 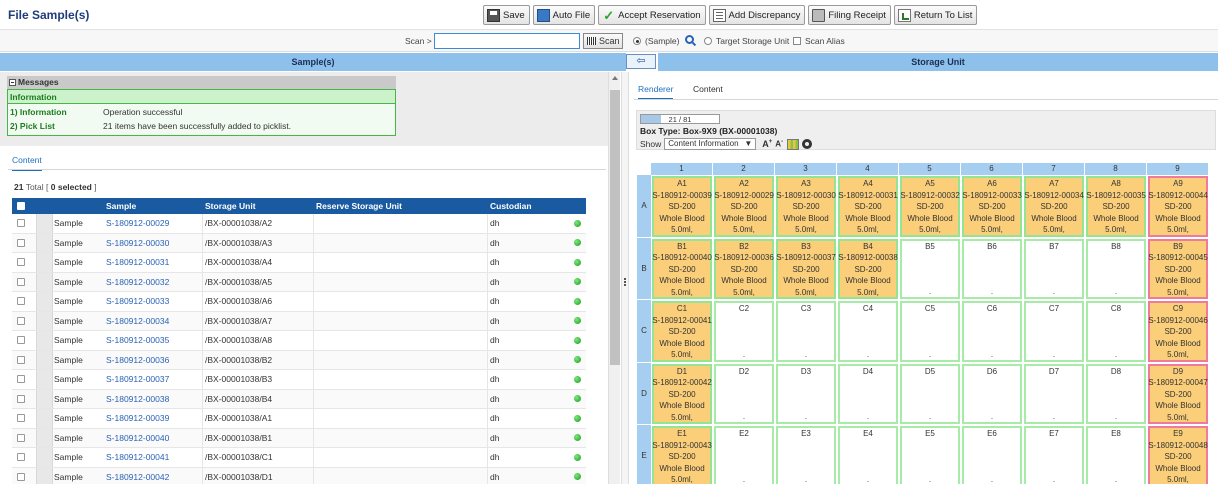 I want to click on search-icon, so click(x=689, y=39).